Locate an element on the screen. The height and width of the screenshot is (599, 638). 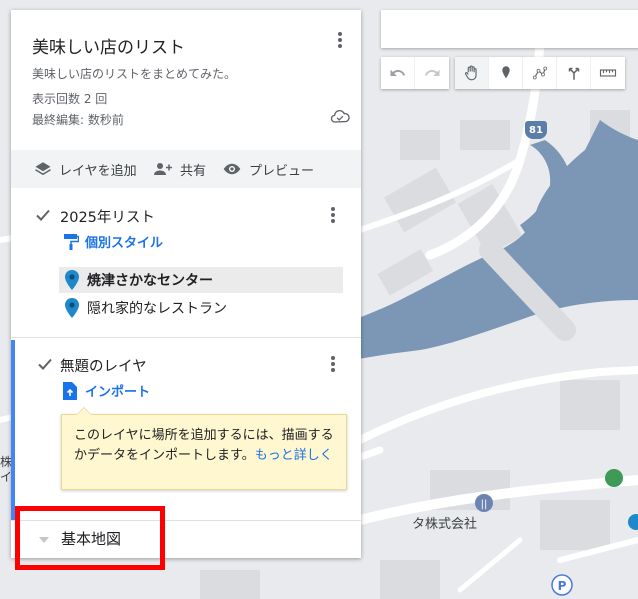
add-person-icon is located at coordinates (163, 169).